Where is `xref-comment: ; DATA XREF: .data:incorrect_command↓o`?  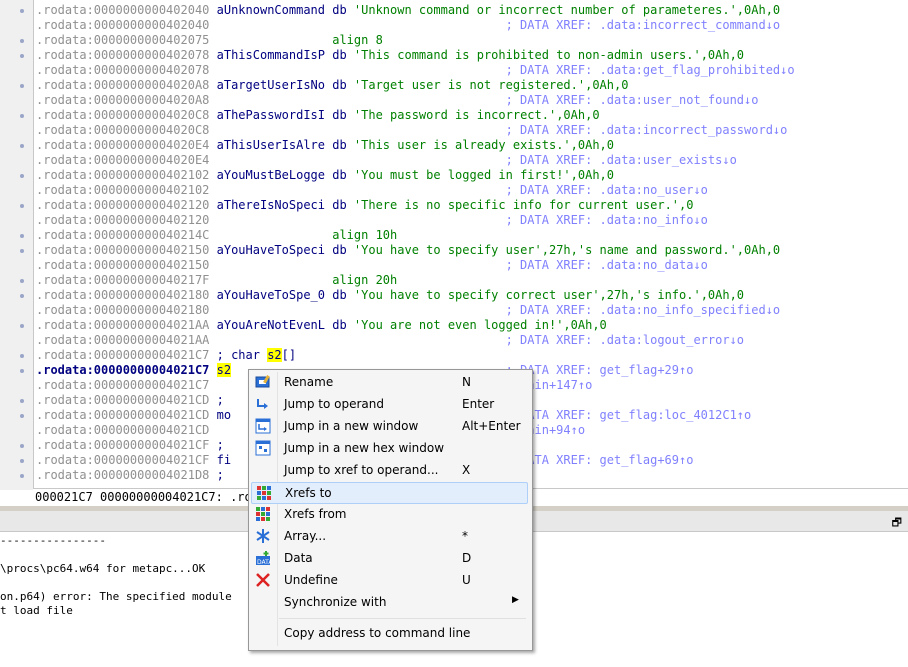
xref-comment: ; DATA XREF: .data:incorrect_command↓o is located at coordinates (498, 25).